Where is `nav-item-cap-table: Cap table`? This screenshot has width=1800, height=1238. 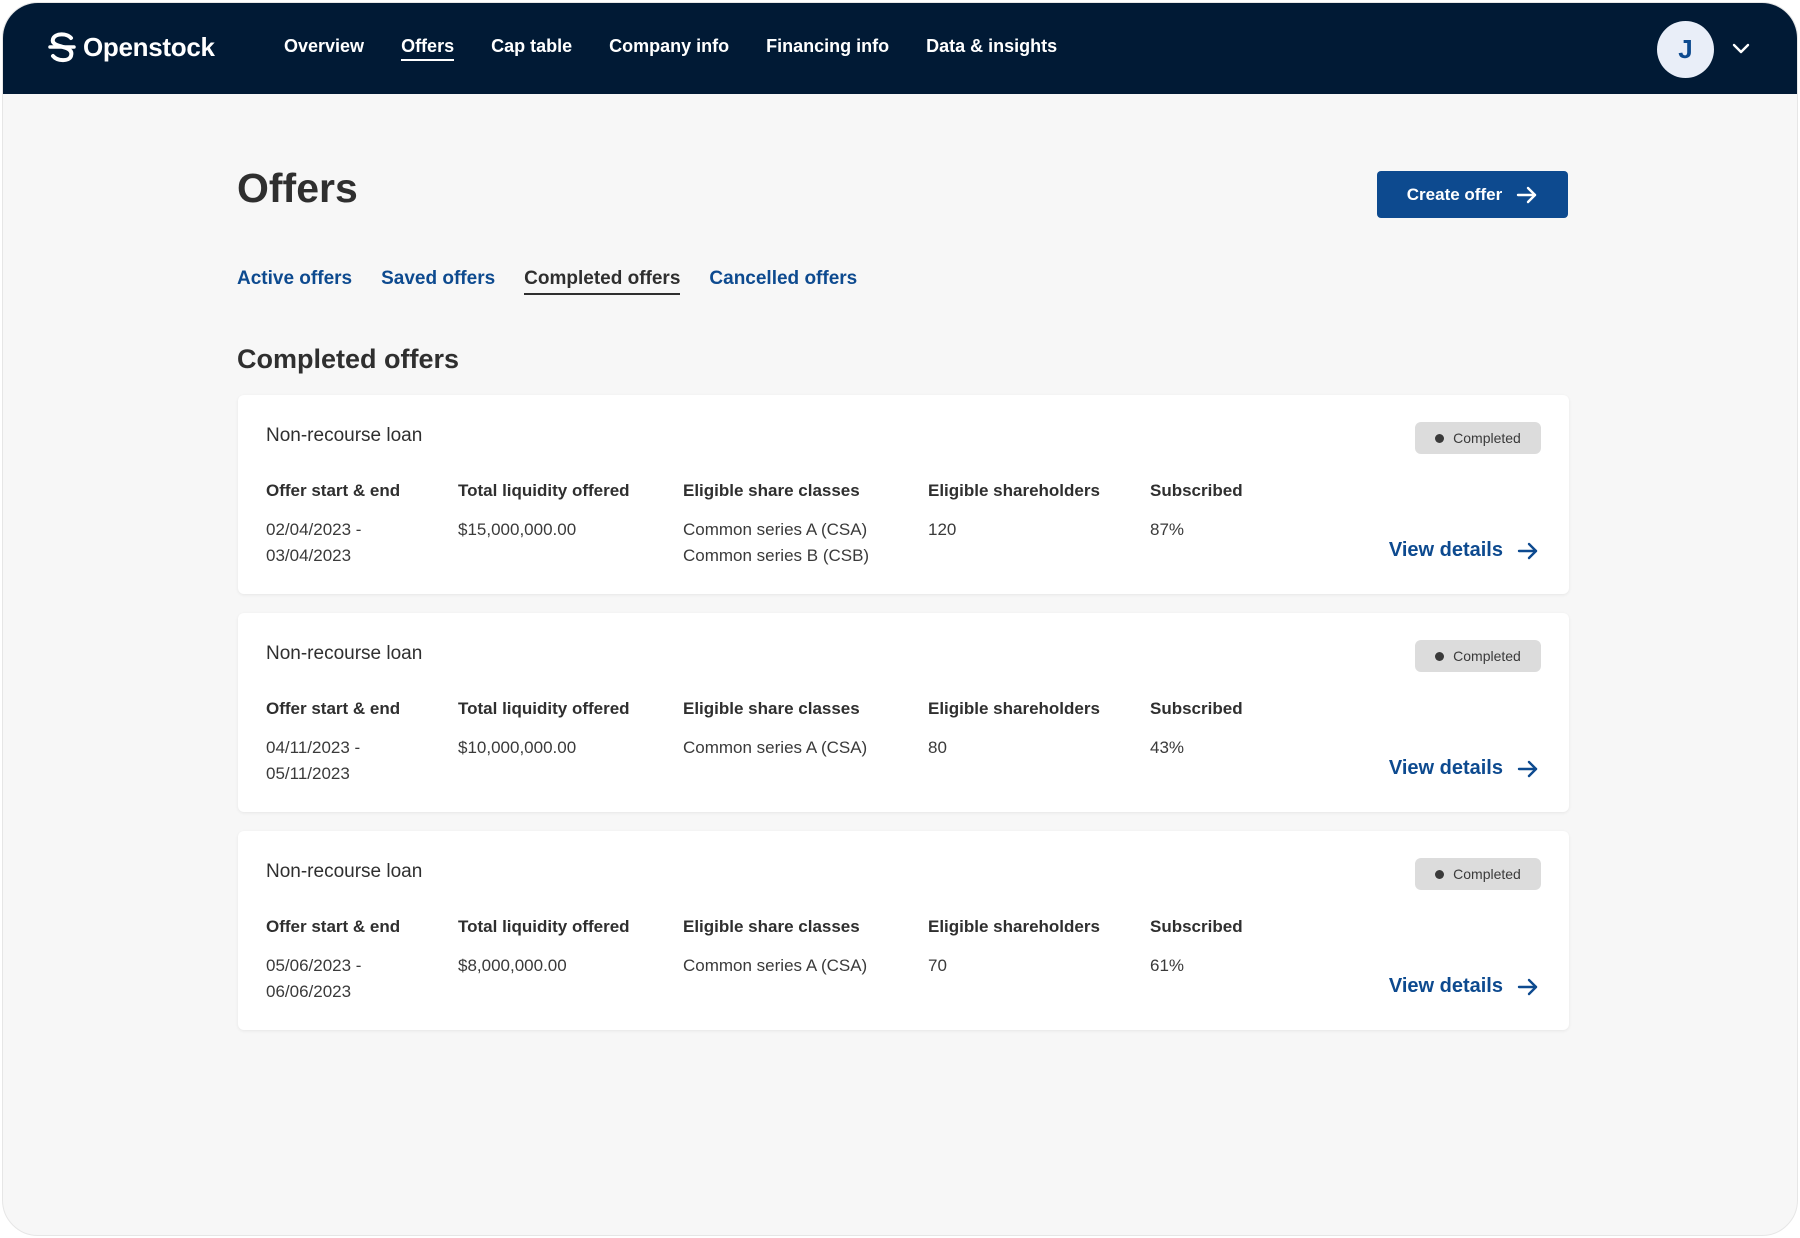
nav-item-cap-table: Cap table is located at coordinates (531, 48).